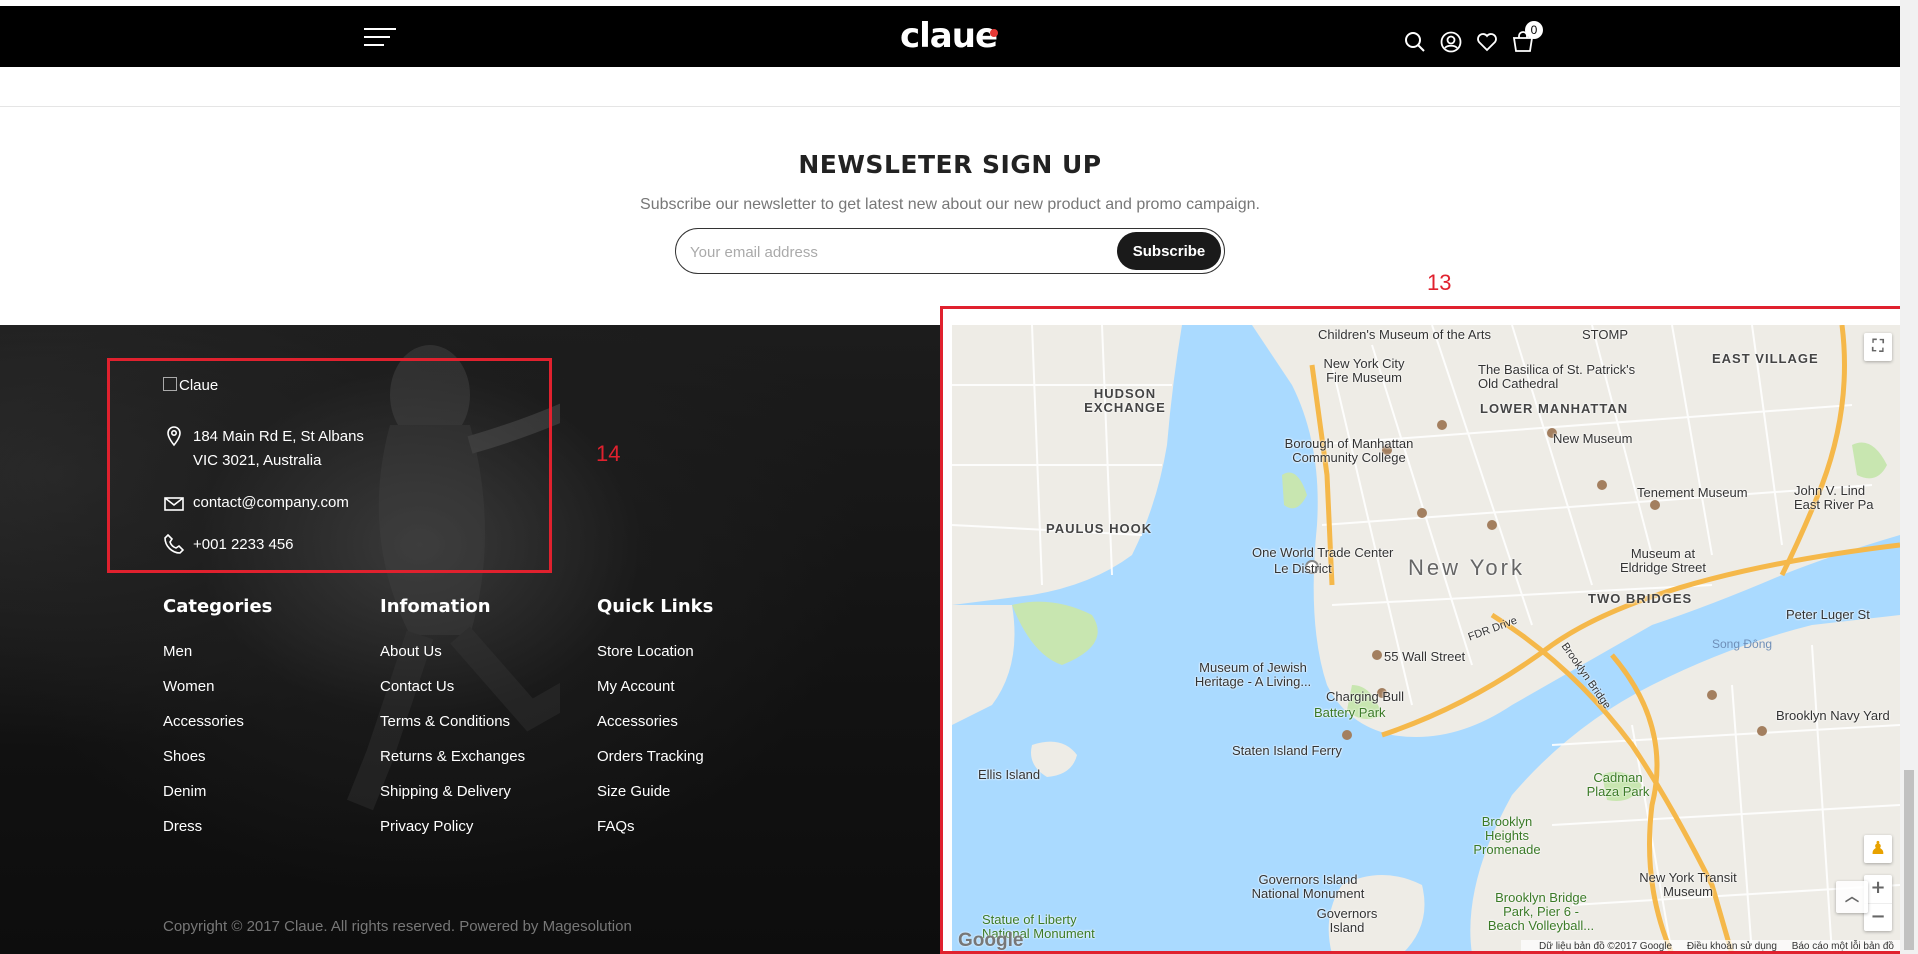  I want to click on footer-link-store-location: Store Location, so click(655, 660).